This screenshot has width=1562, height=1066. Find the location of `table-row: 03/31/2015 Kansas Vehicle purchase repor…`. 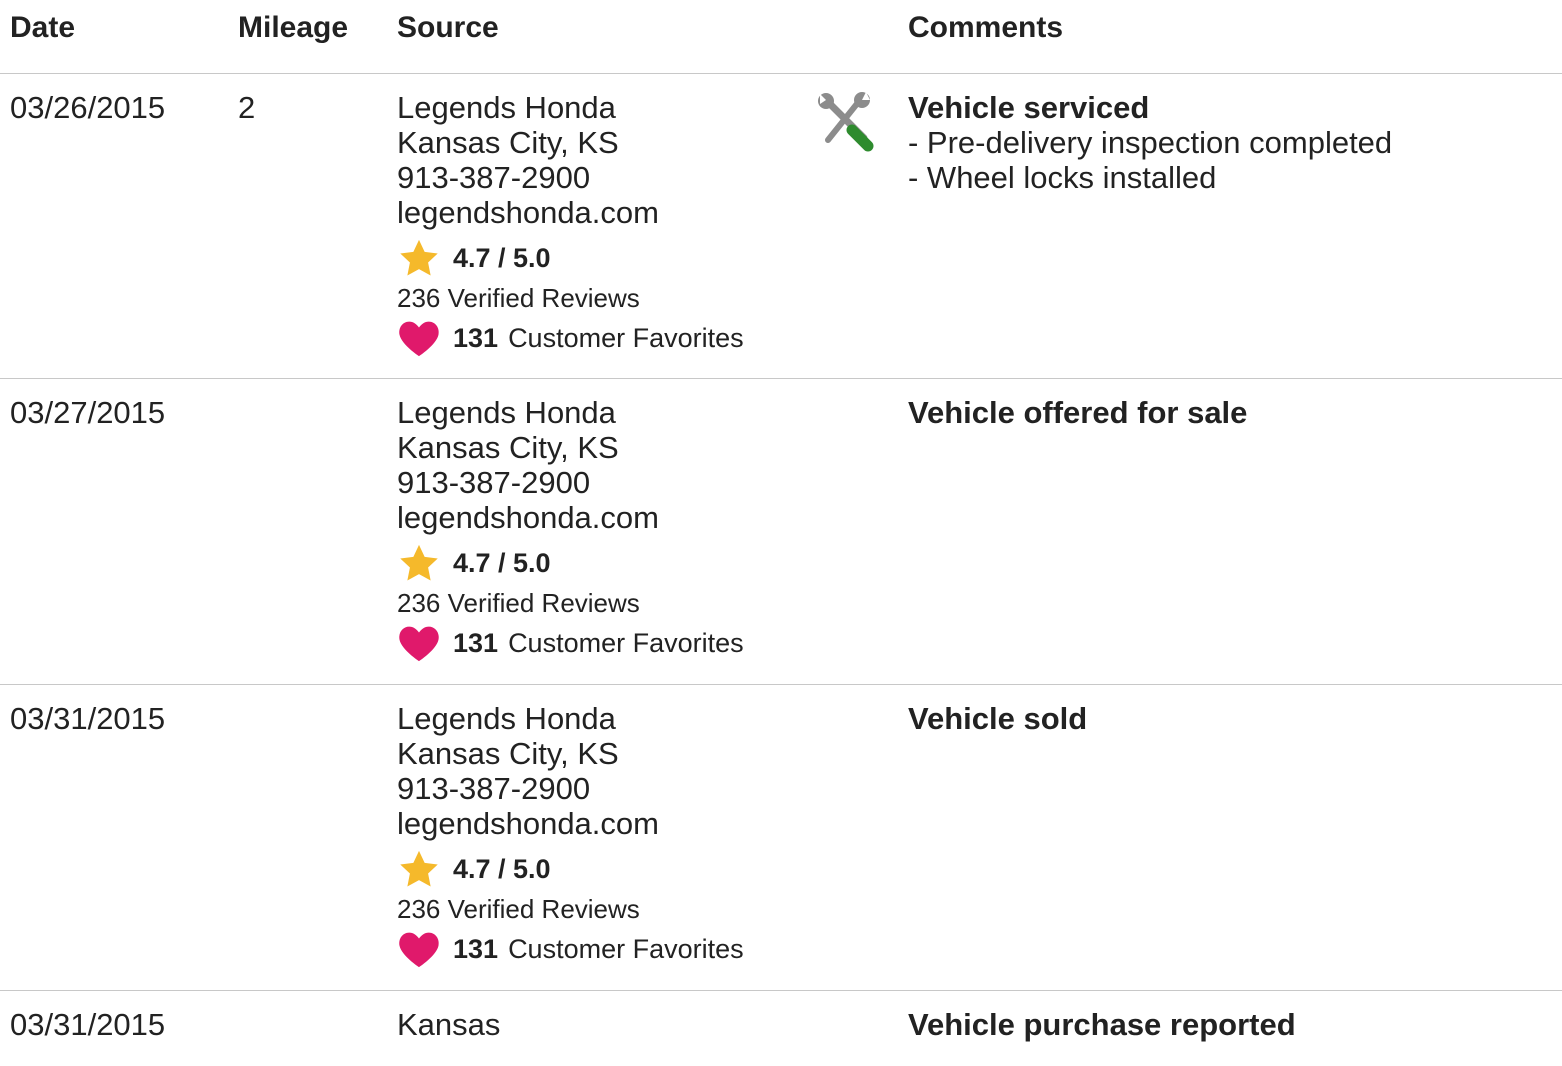

table-row: 03/31/2015 Kansas Vehicle purchase repor… is located at coordinates (781, 1028).